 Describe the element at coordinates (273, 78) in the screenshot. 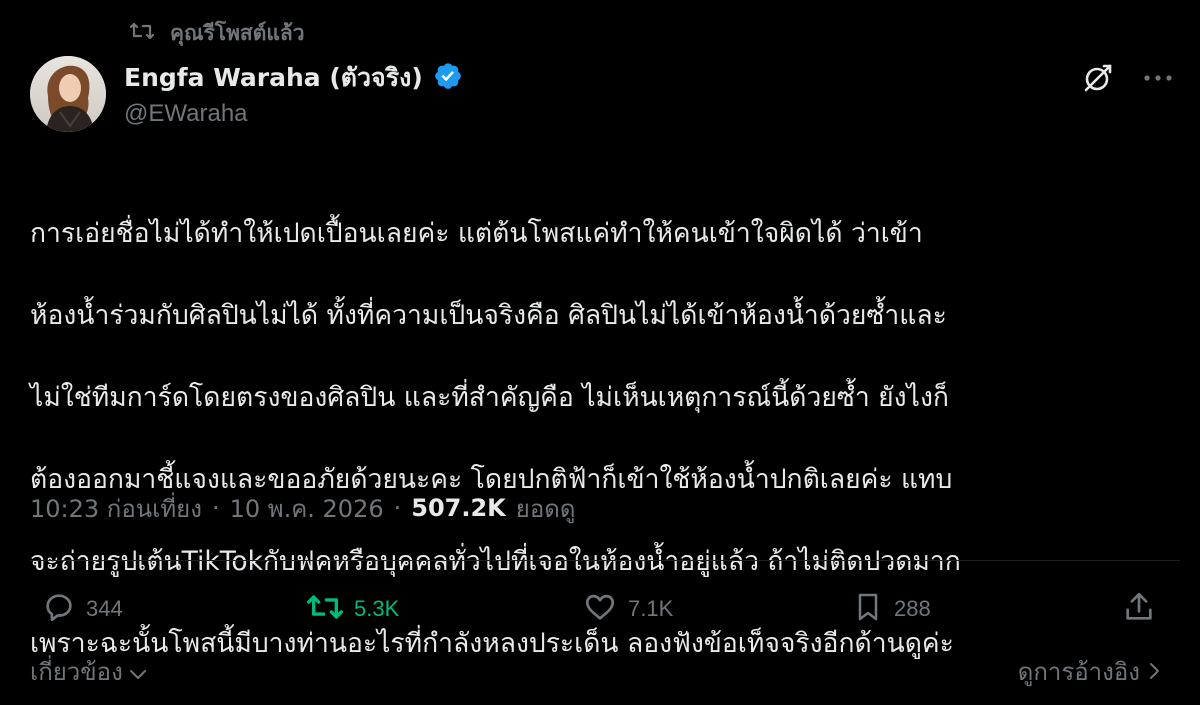

I see `author-name: Engfa Waraha (ตัวจริง)` at that location.